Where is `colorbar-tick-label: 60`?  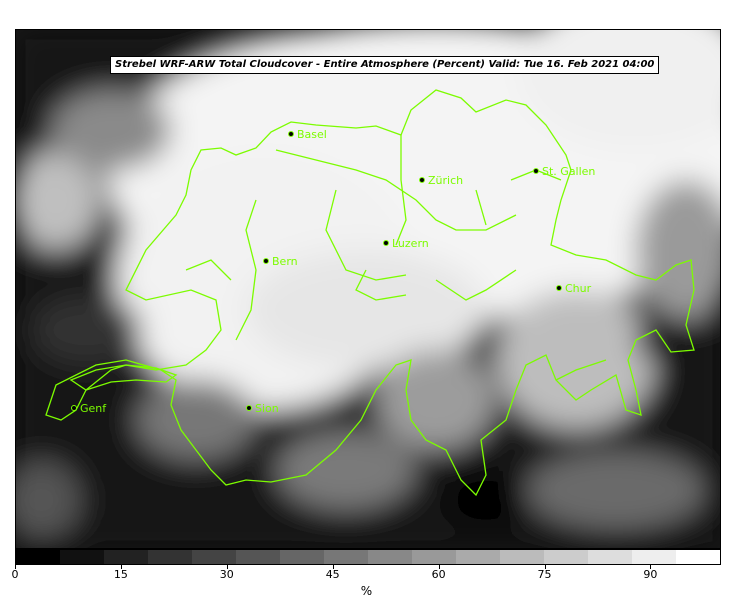 colorbar-tick-label: 60 is located at coordinates (438, 574).